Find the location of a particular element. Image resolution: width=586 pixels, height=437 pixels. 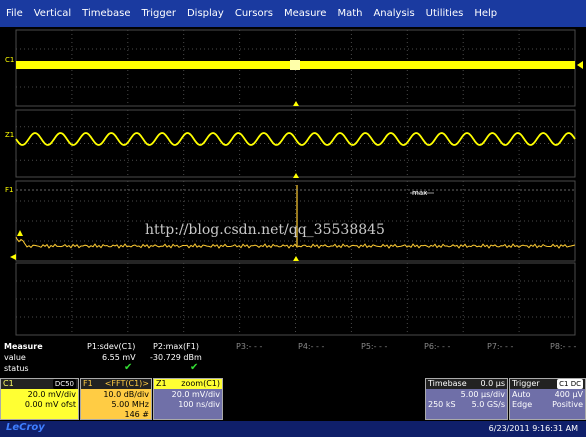

menu-utilities: Utilities is located at coordinates (444, 13).